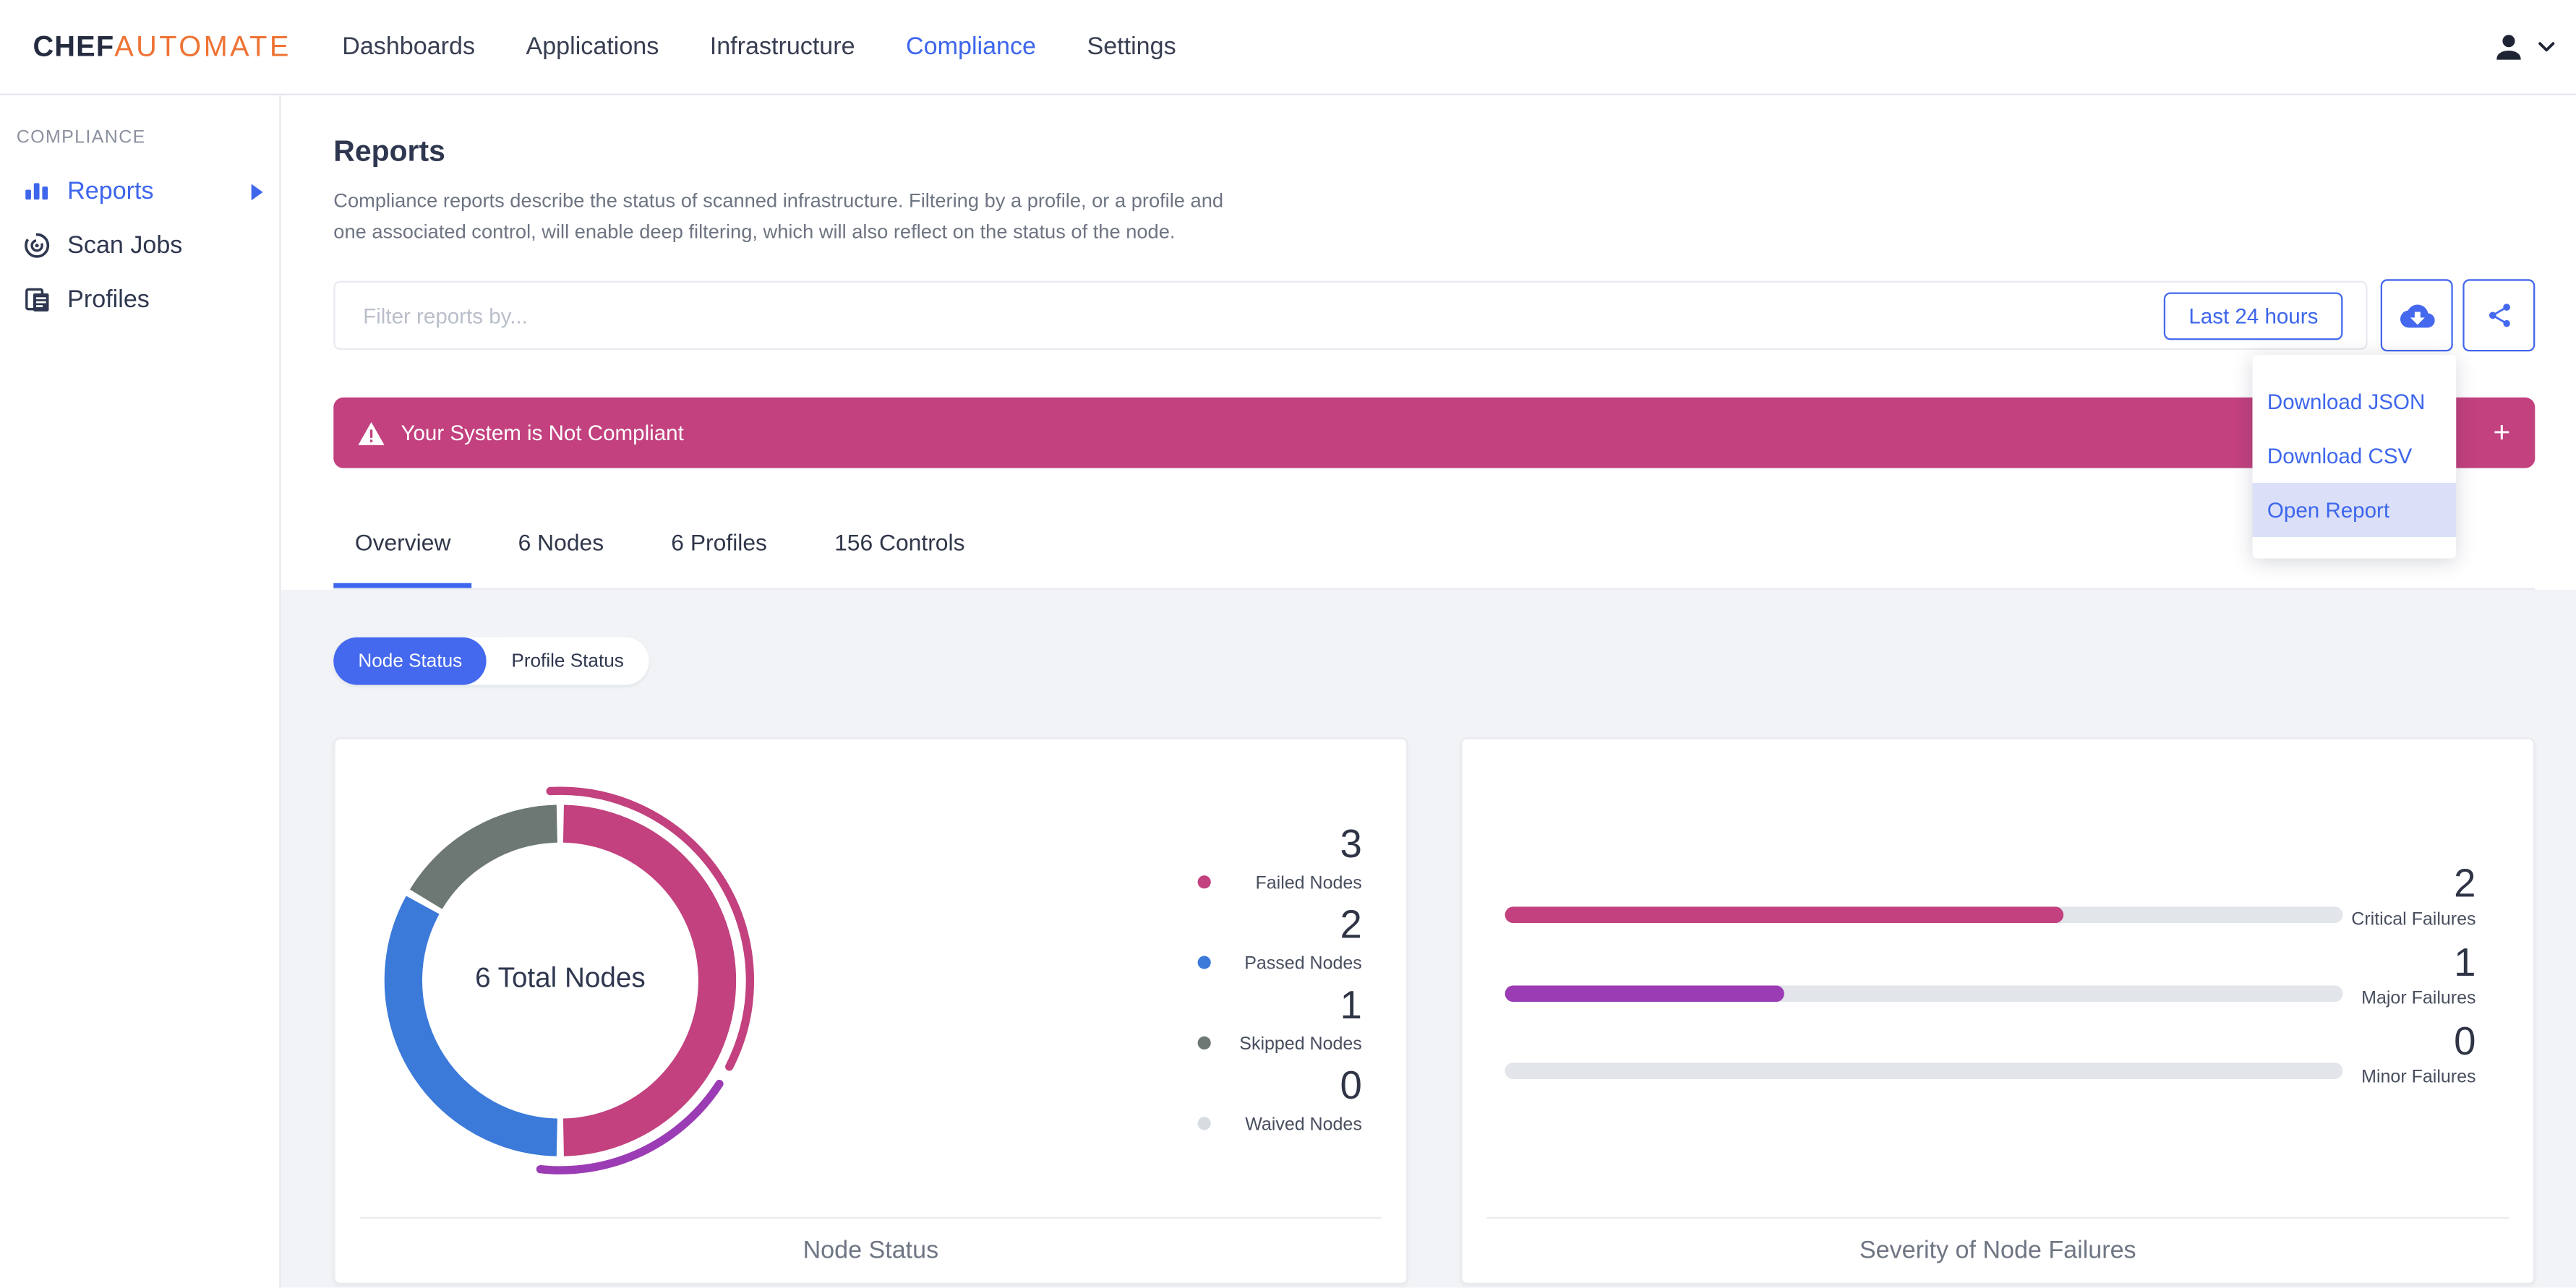 This screenshot has height=1288, width=2576. I want to click on filter-row: Filter reports by... Last 24 hours, so click(1434, 316).